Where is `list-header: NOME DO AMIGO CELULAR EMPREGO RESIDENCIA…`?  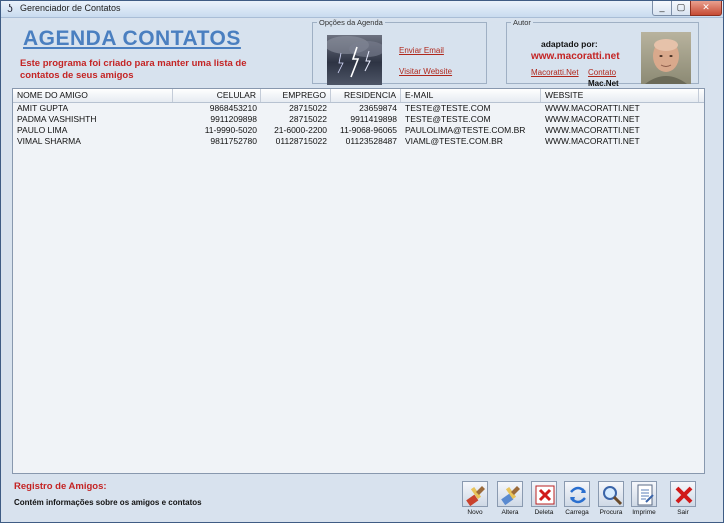
list-header: NOME DO AMIGO CELULAR EMPREGO RESIDENCIA… is located at coordinates (358, 96).